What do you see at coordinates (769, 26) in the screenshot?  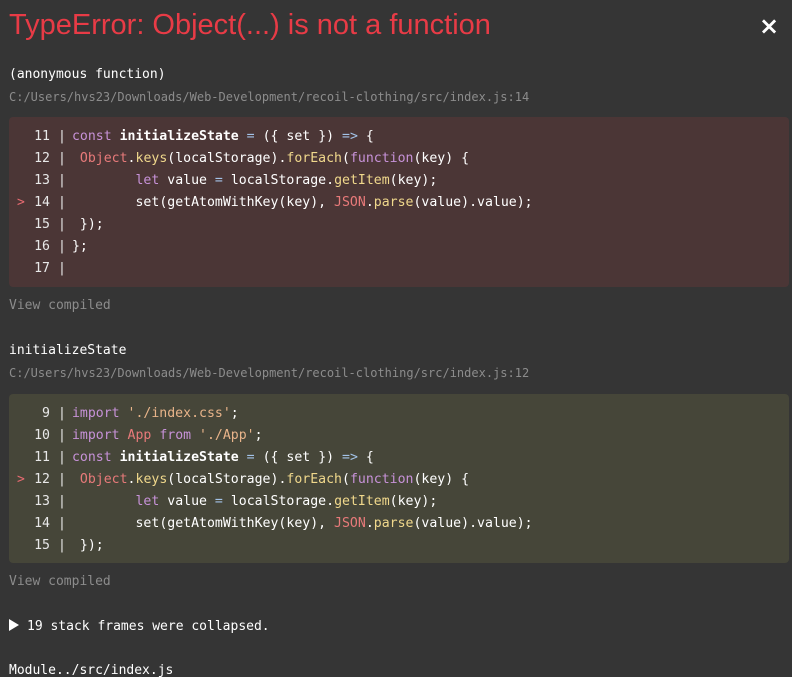 I see `close-icon: ×` at bounding box center [769, 26].